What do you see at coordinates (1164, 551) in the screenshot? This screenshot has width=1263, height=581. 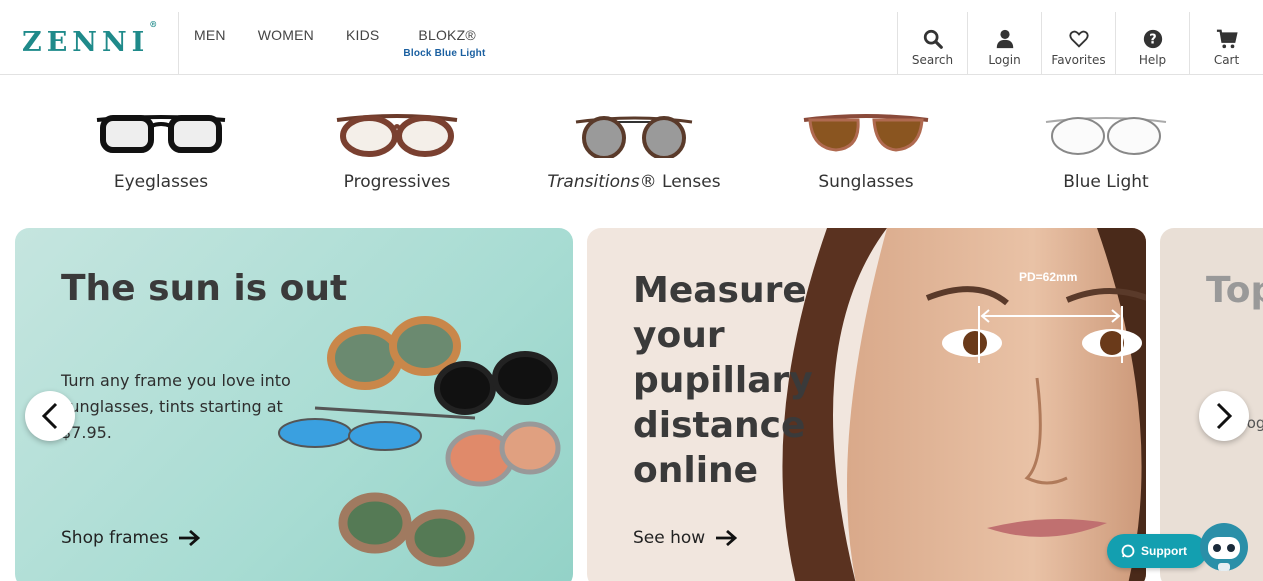 I see `support-label: Support` at bounding box center [1164, 551].